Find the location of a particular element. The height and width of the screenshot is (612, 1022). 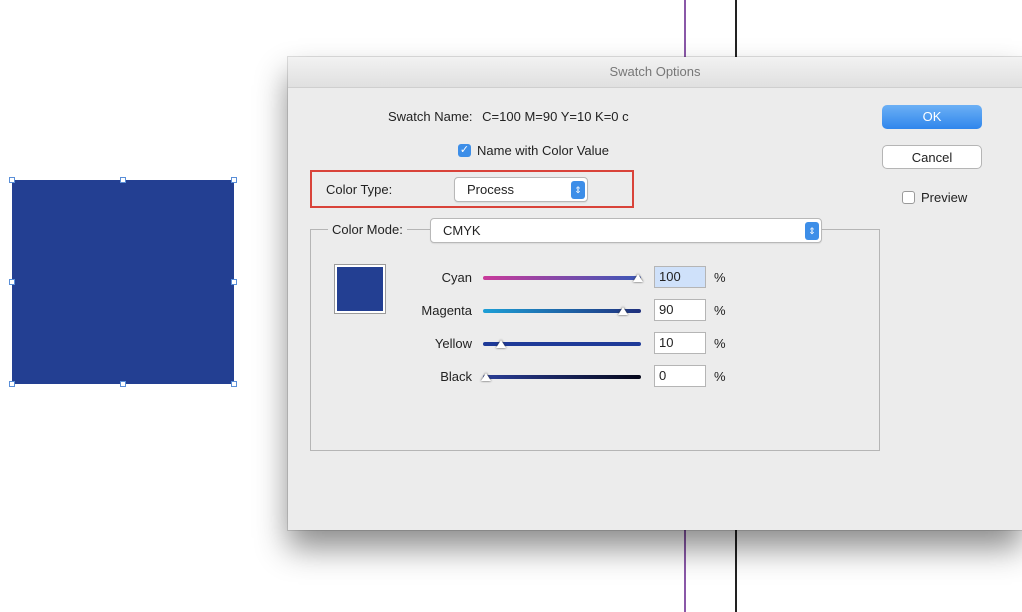

preview-row: Preview is located at coordinates (934, 197).